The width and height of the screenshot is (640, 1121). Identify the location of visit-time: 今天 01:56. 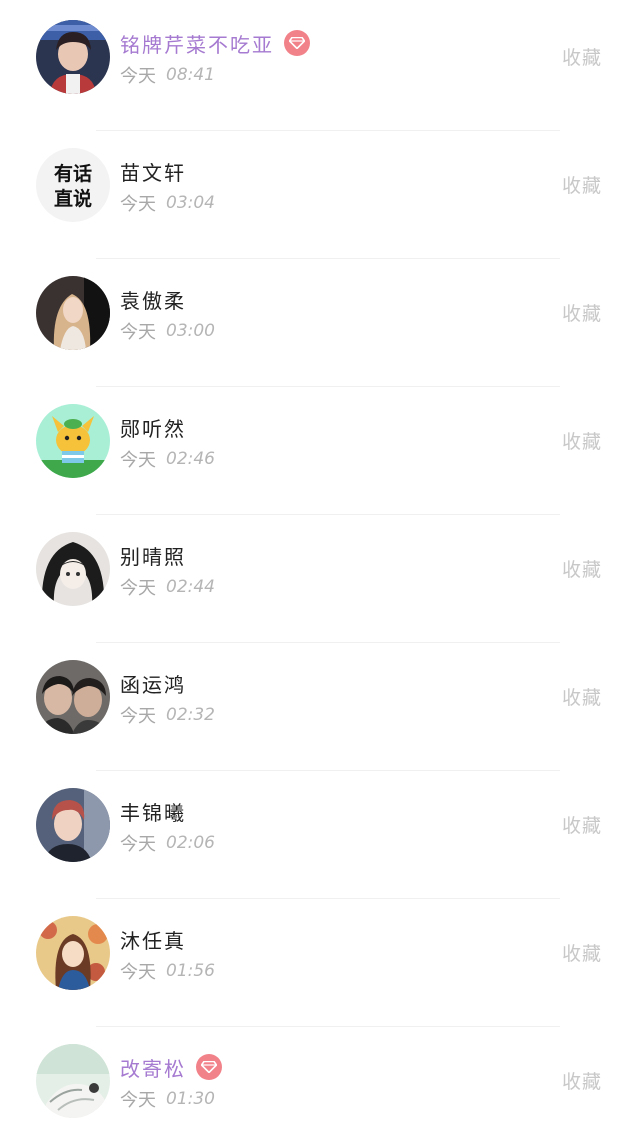
(167, 971).